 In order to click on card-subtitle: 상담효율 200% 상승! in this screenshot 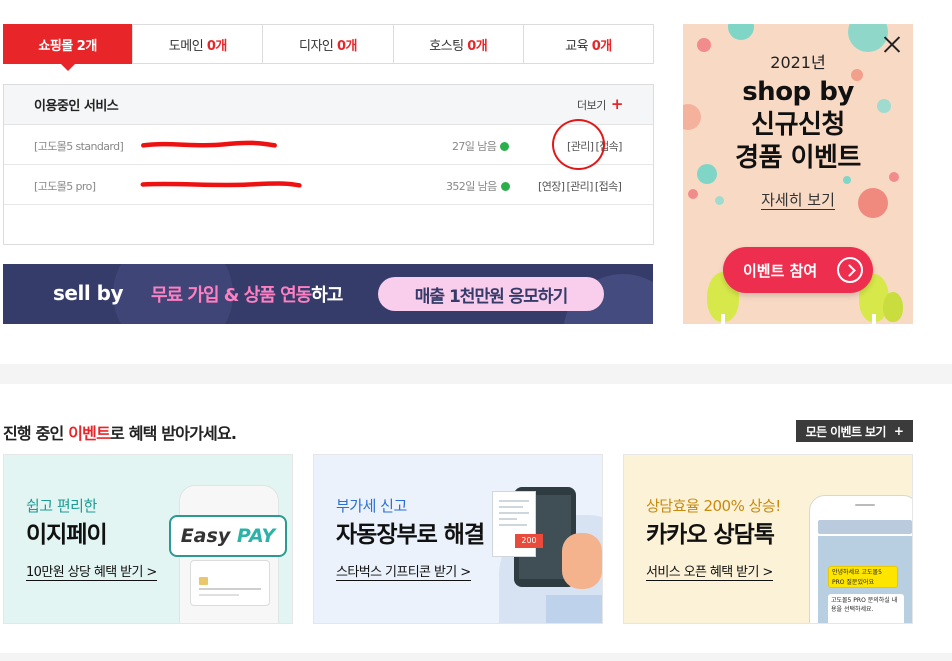, I will do `click(713, 506)`.